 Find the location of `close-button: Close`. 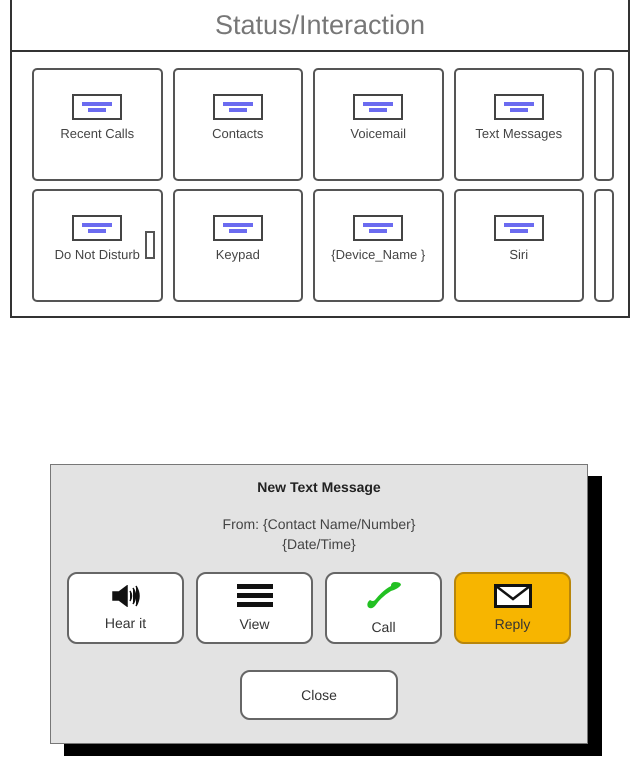

close-button: Close is located at coordinates (319, 695).